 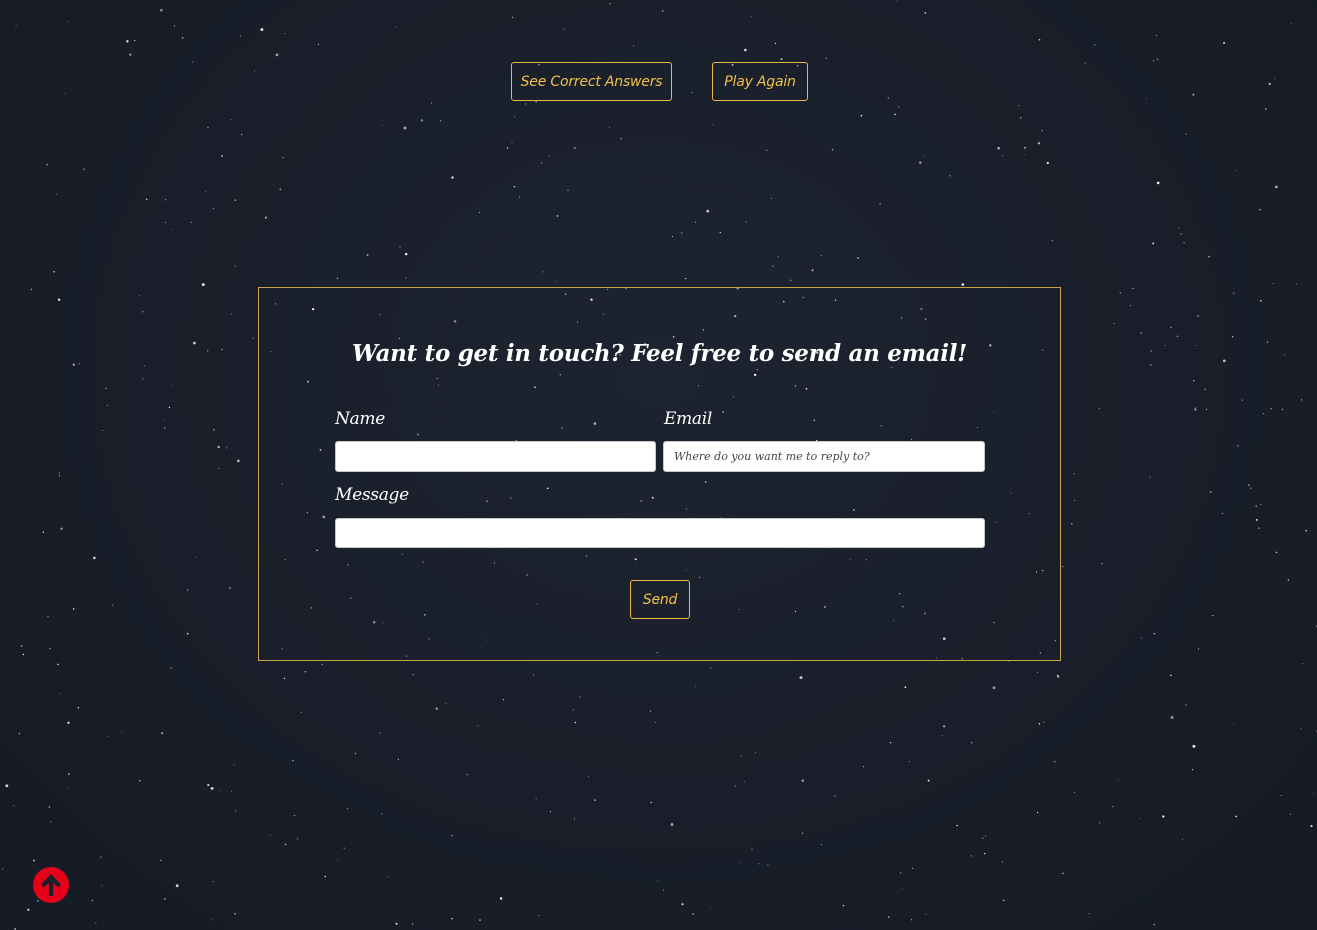 I want to click on scroll-to-top-button, so click(x=51, y=885).